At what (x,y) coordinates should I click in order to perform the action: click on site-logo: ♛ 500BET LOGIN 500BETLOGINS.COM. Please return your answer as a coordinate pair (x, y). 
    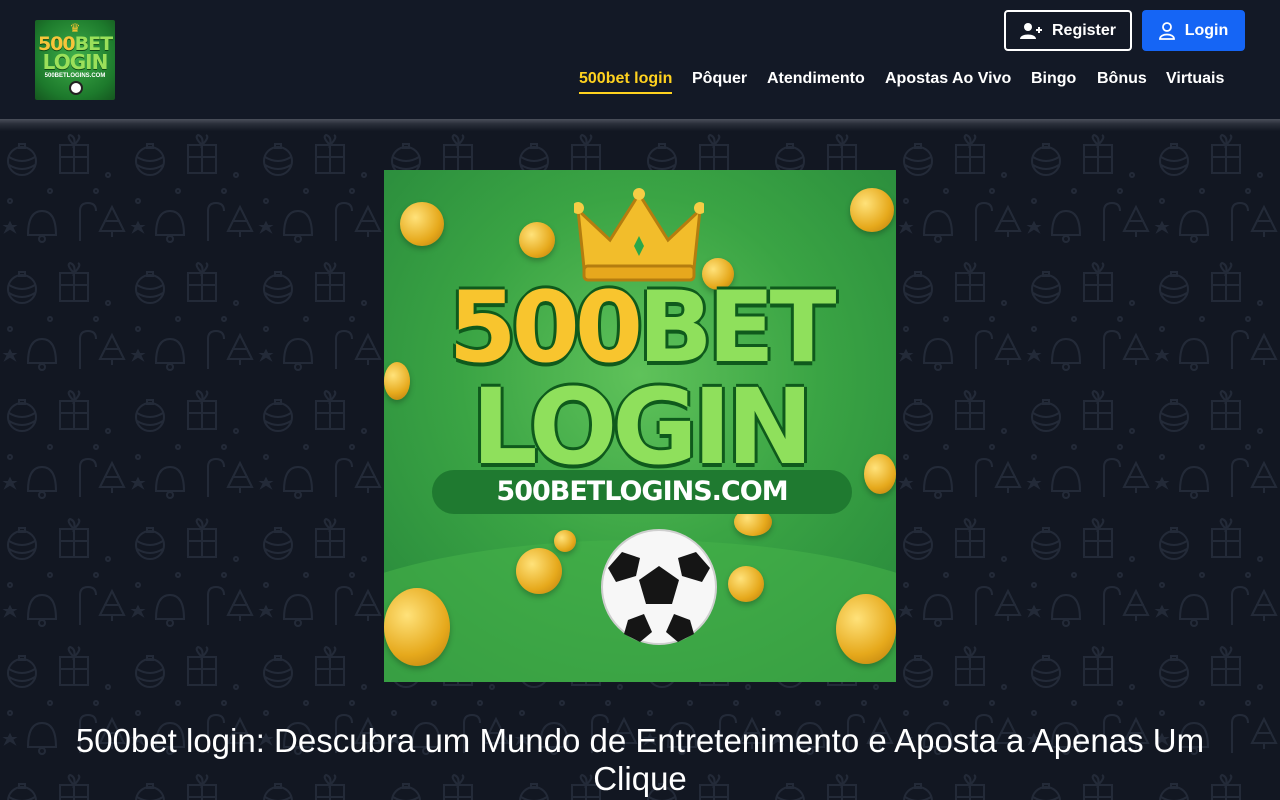
    Looking at the image, I should click on (75, 60).